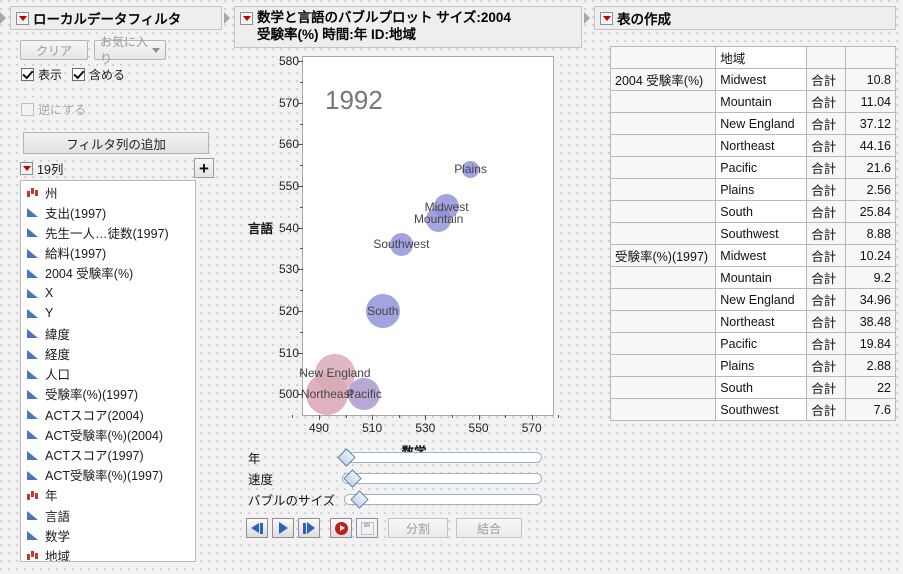 This screenshot has width=903, height=574. I want to click on graph-red-triangle-menu-icon, so click(246, 18).